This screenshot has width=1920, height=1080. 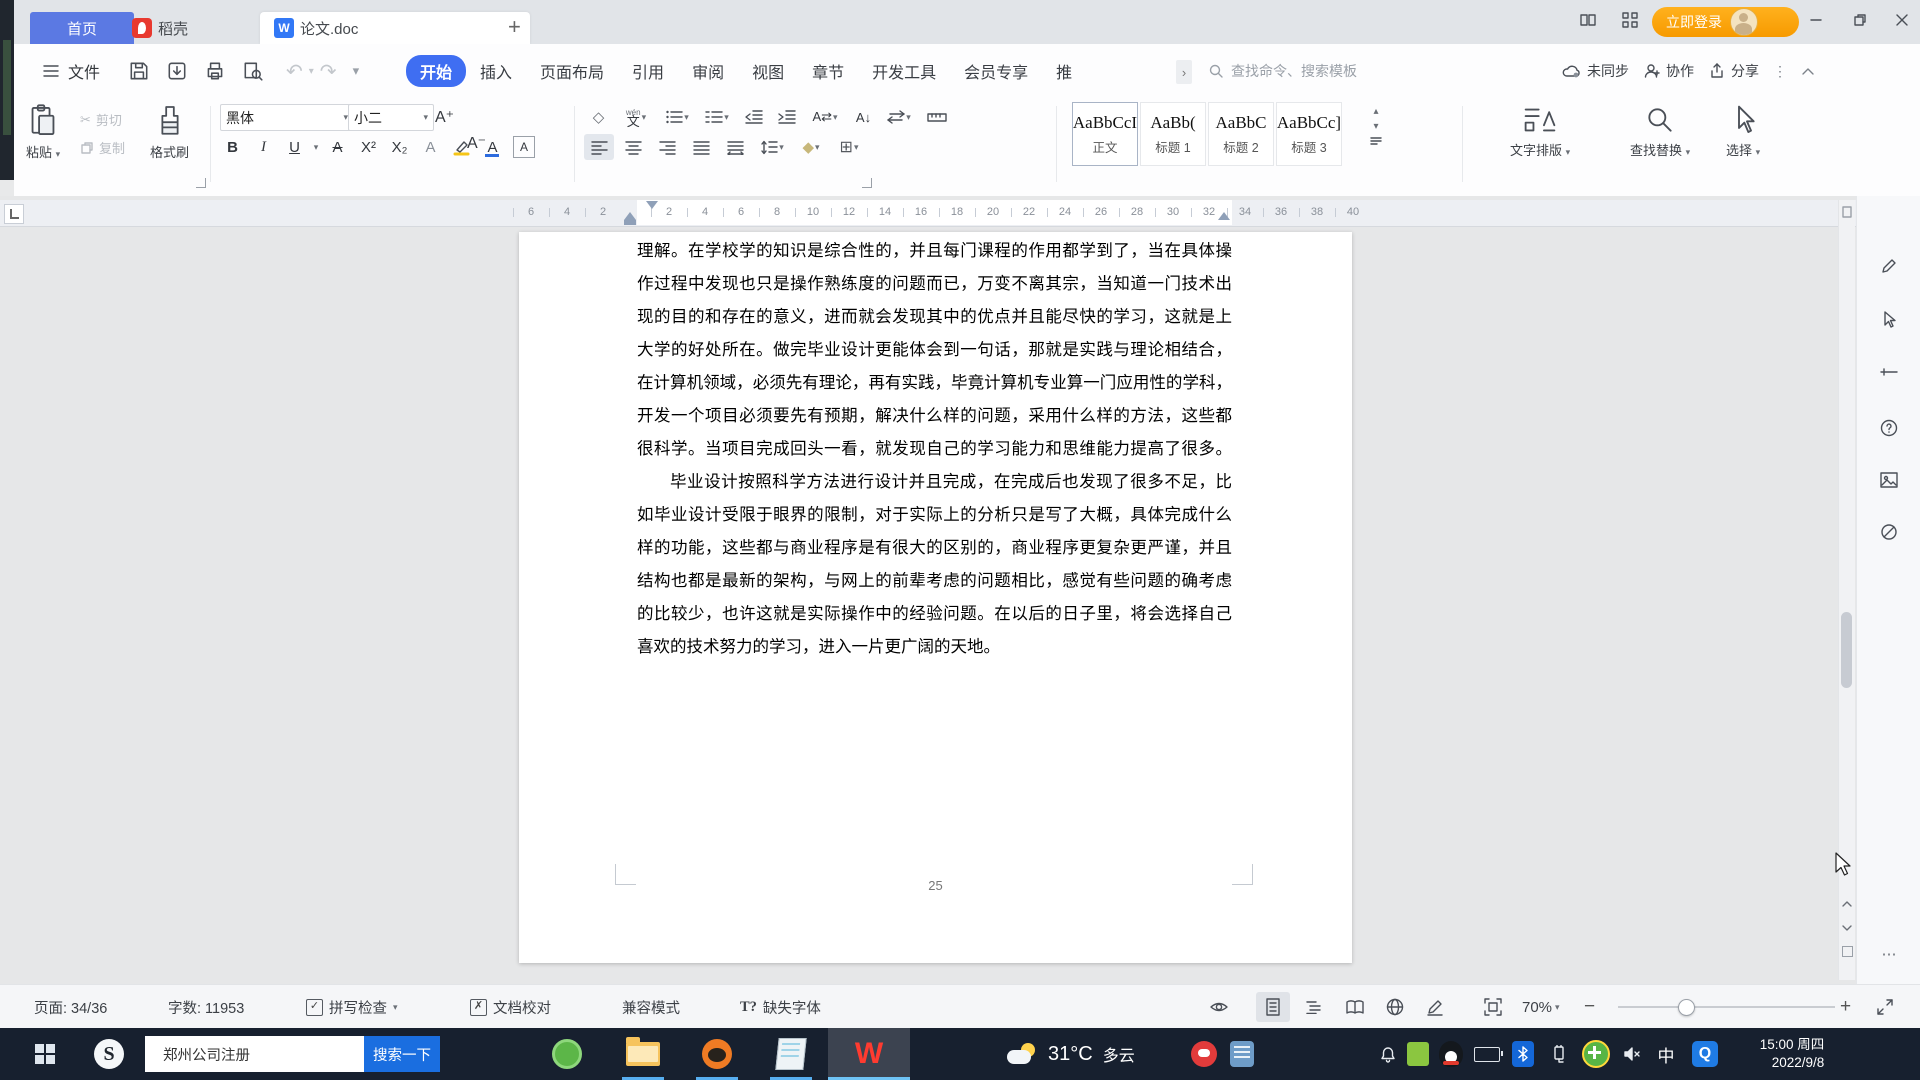 I want to click on tray-security-shield-icon, so click(x=1596, y=1054).